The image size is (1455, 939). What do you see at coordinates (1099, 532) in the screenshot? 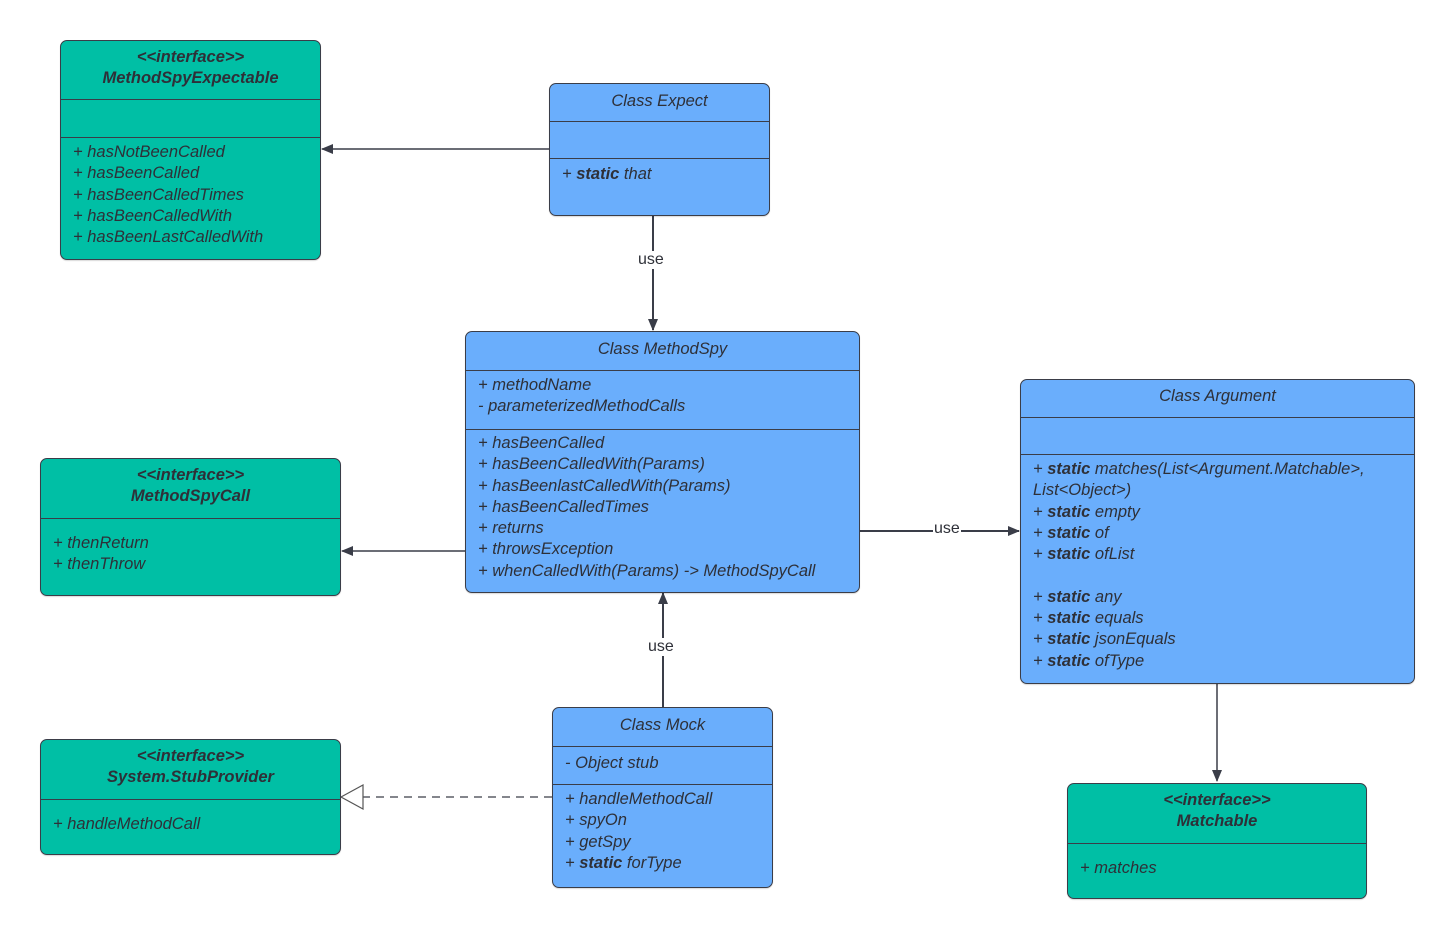
I see `method-name: of` at bounding box center [1099, 532].